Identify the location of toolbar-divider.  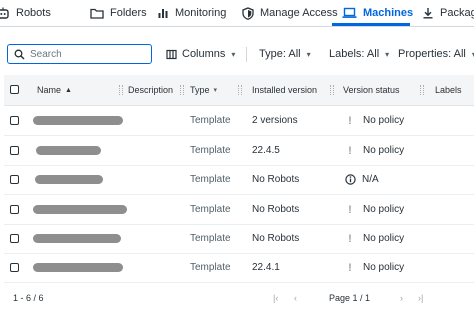
(246, 54).